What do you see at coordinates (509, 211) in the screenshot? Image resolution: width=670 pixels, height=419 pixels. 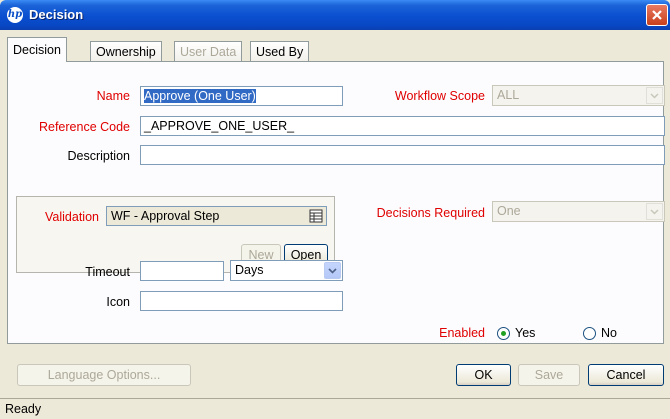 I see `decisions-required-value: One` at bounding box center [509, 211].